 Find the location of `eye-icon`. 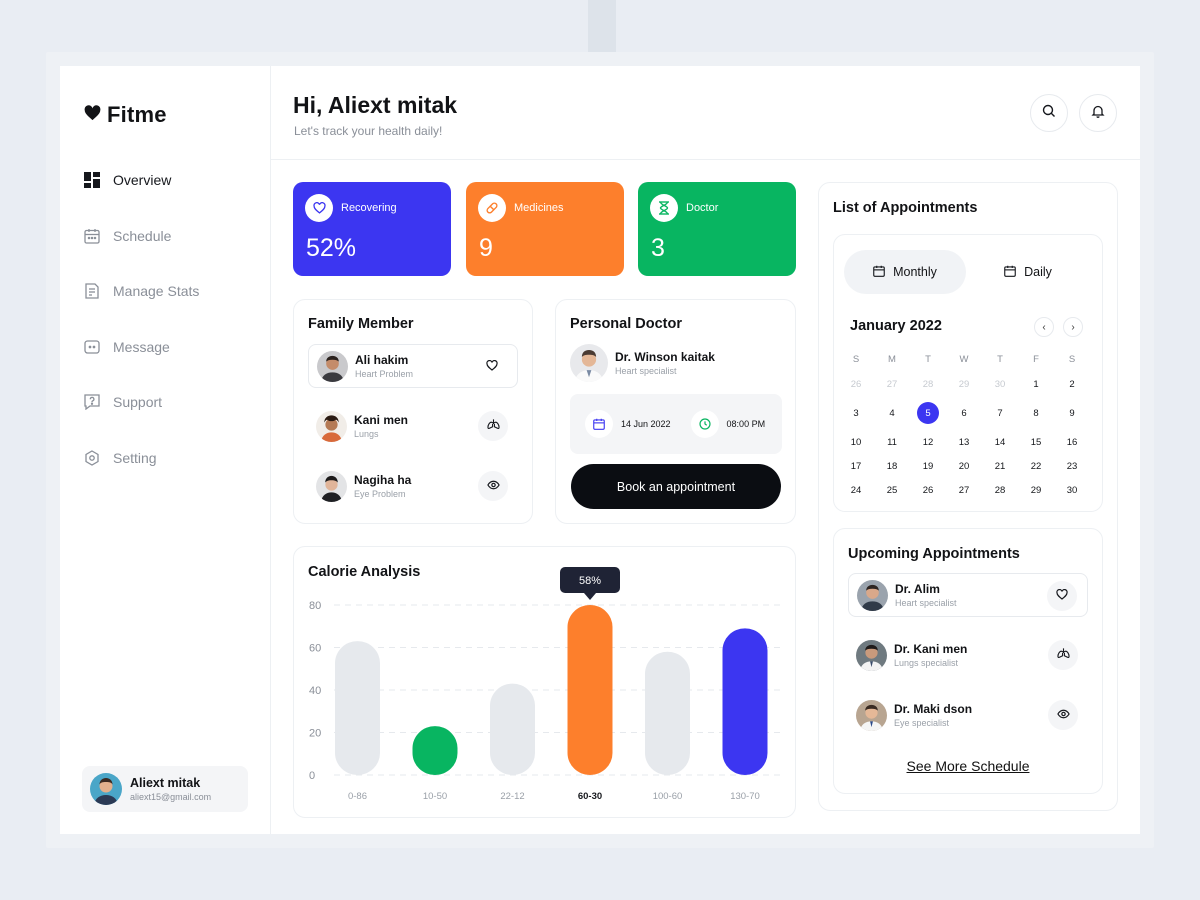

eye-icon is located at coordinates (1063, 715).